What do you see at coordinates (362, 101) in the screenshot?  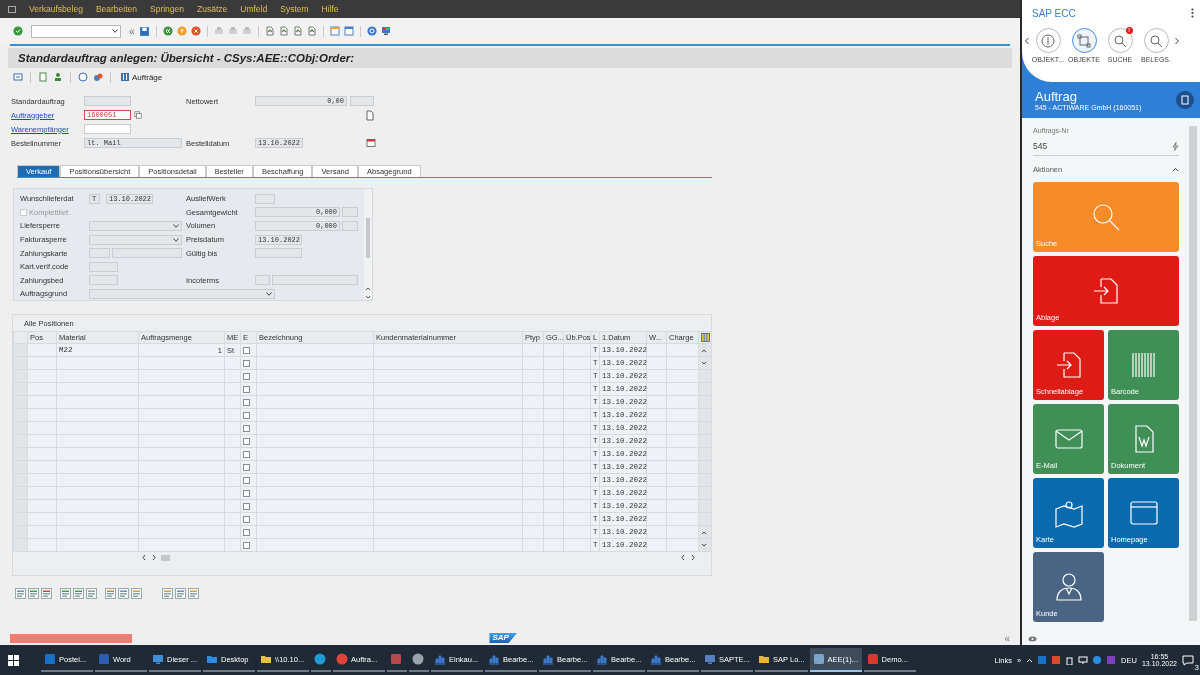 I see `currency-field` at bounding box center [362, 101].